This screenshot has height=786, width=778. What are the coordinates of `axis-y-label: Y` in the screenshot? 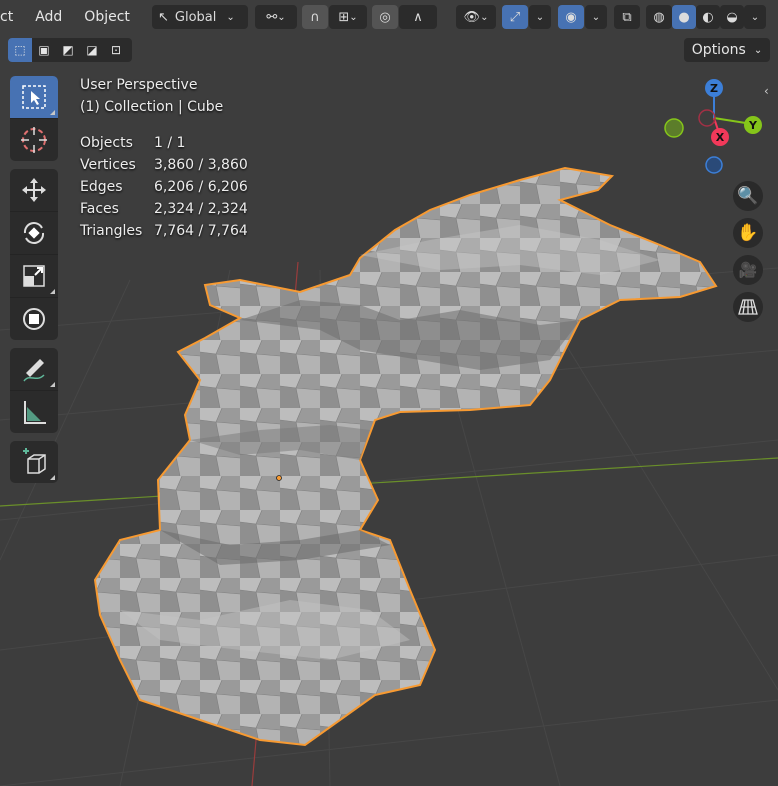 It's located at (753, 125).